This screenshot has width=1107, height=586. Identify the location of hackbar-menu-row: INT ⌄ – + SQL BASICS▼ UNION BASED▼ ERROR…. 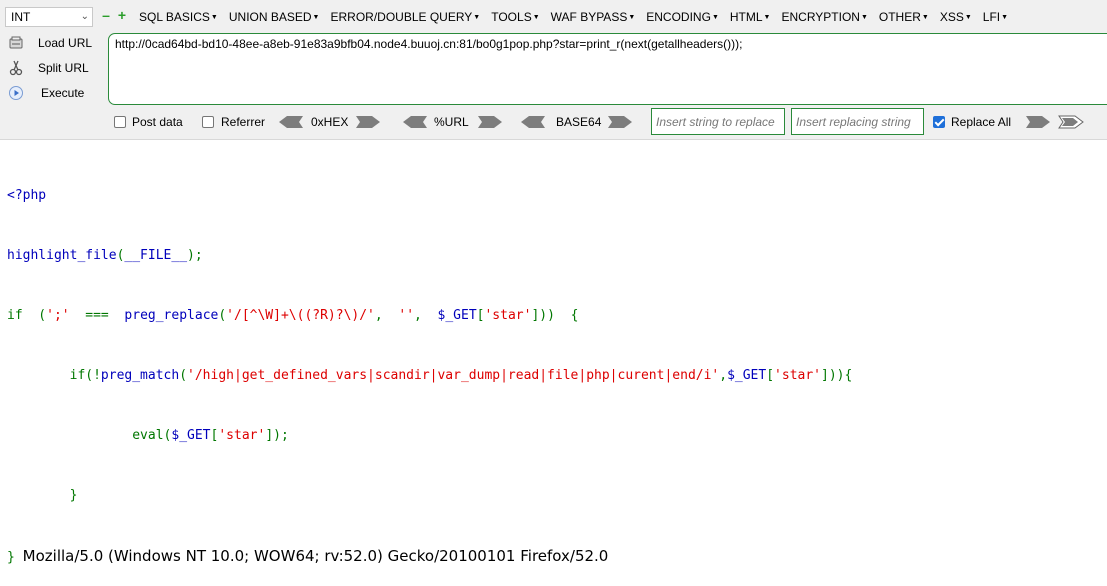
(553, 17).